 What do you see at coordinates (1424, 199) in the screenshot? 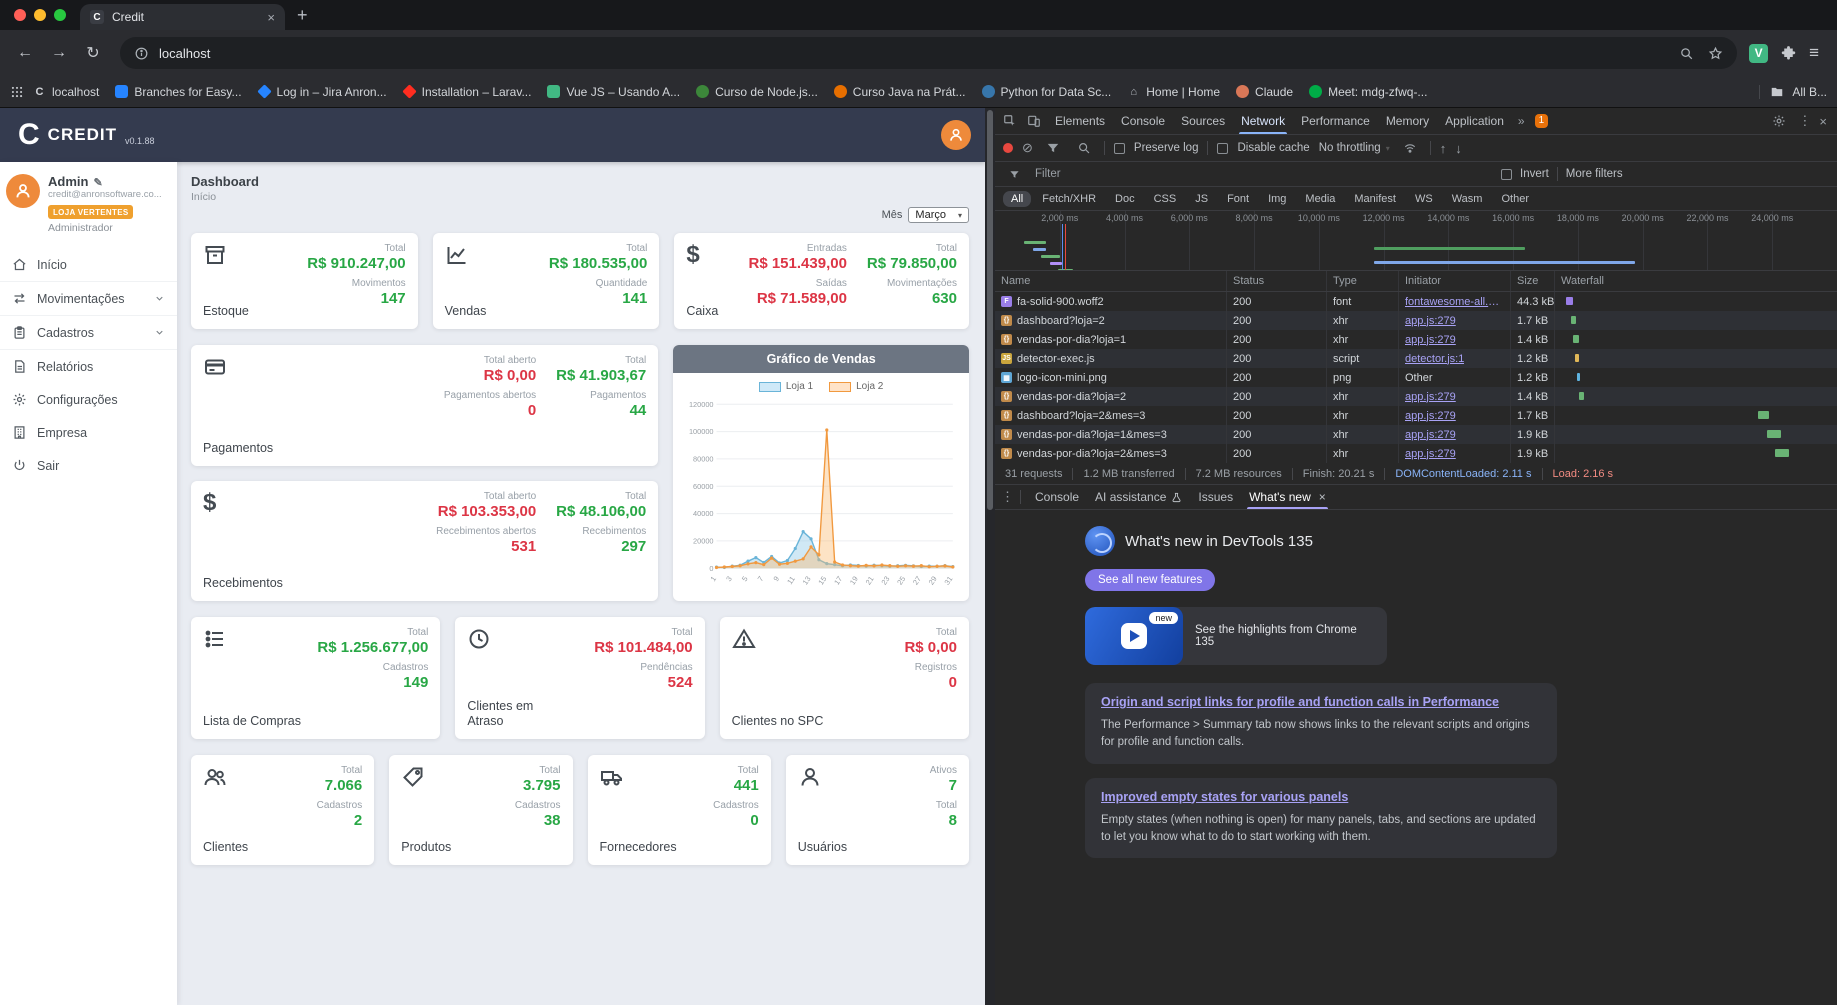
I see `request-filter-chip-ws: WS` at bounding box center [1424, 199].